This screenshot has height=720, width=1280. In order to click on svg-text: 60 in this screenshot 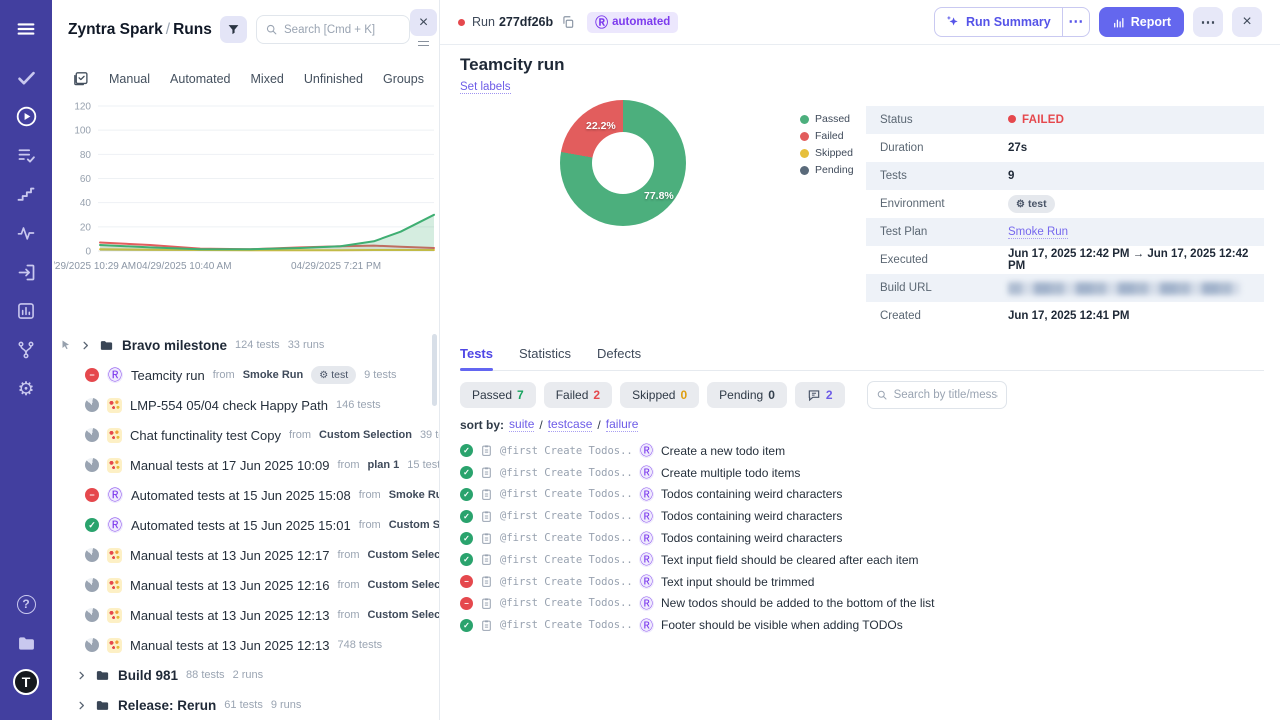, I will do `click(86, 179)`.